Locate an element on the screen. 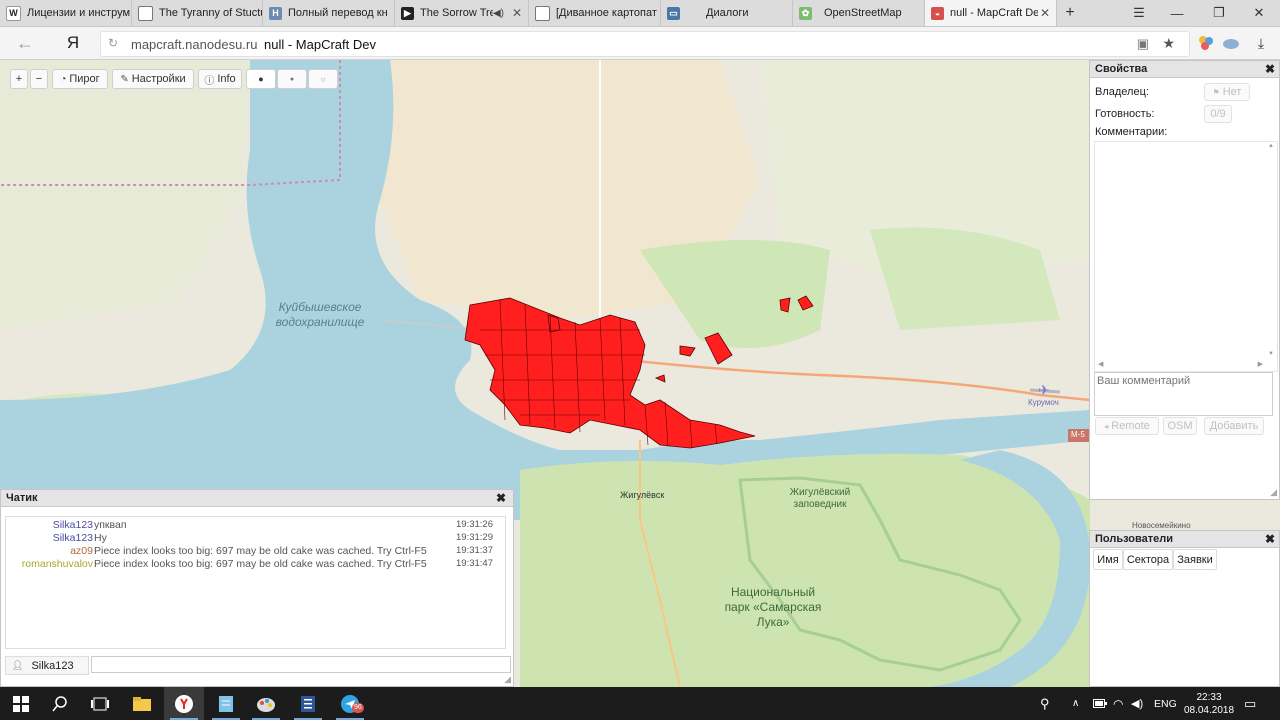  chat-nick: romanshuvalov is located at coordinates (57, 564).